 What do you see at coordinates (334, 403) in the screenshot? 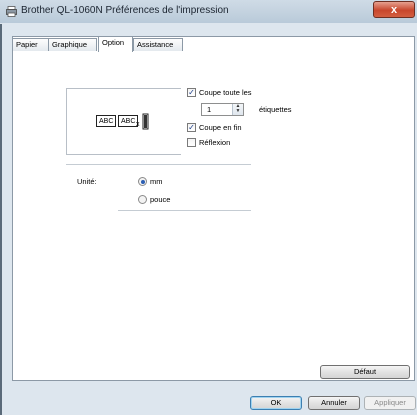
I see `cancel-button: Annuler` at bounding box center [334, 403].